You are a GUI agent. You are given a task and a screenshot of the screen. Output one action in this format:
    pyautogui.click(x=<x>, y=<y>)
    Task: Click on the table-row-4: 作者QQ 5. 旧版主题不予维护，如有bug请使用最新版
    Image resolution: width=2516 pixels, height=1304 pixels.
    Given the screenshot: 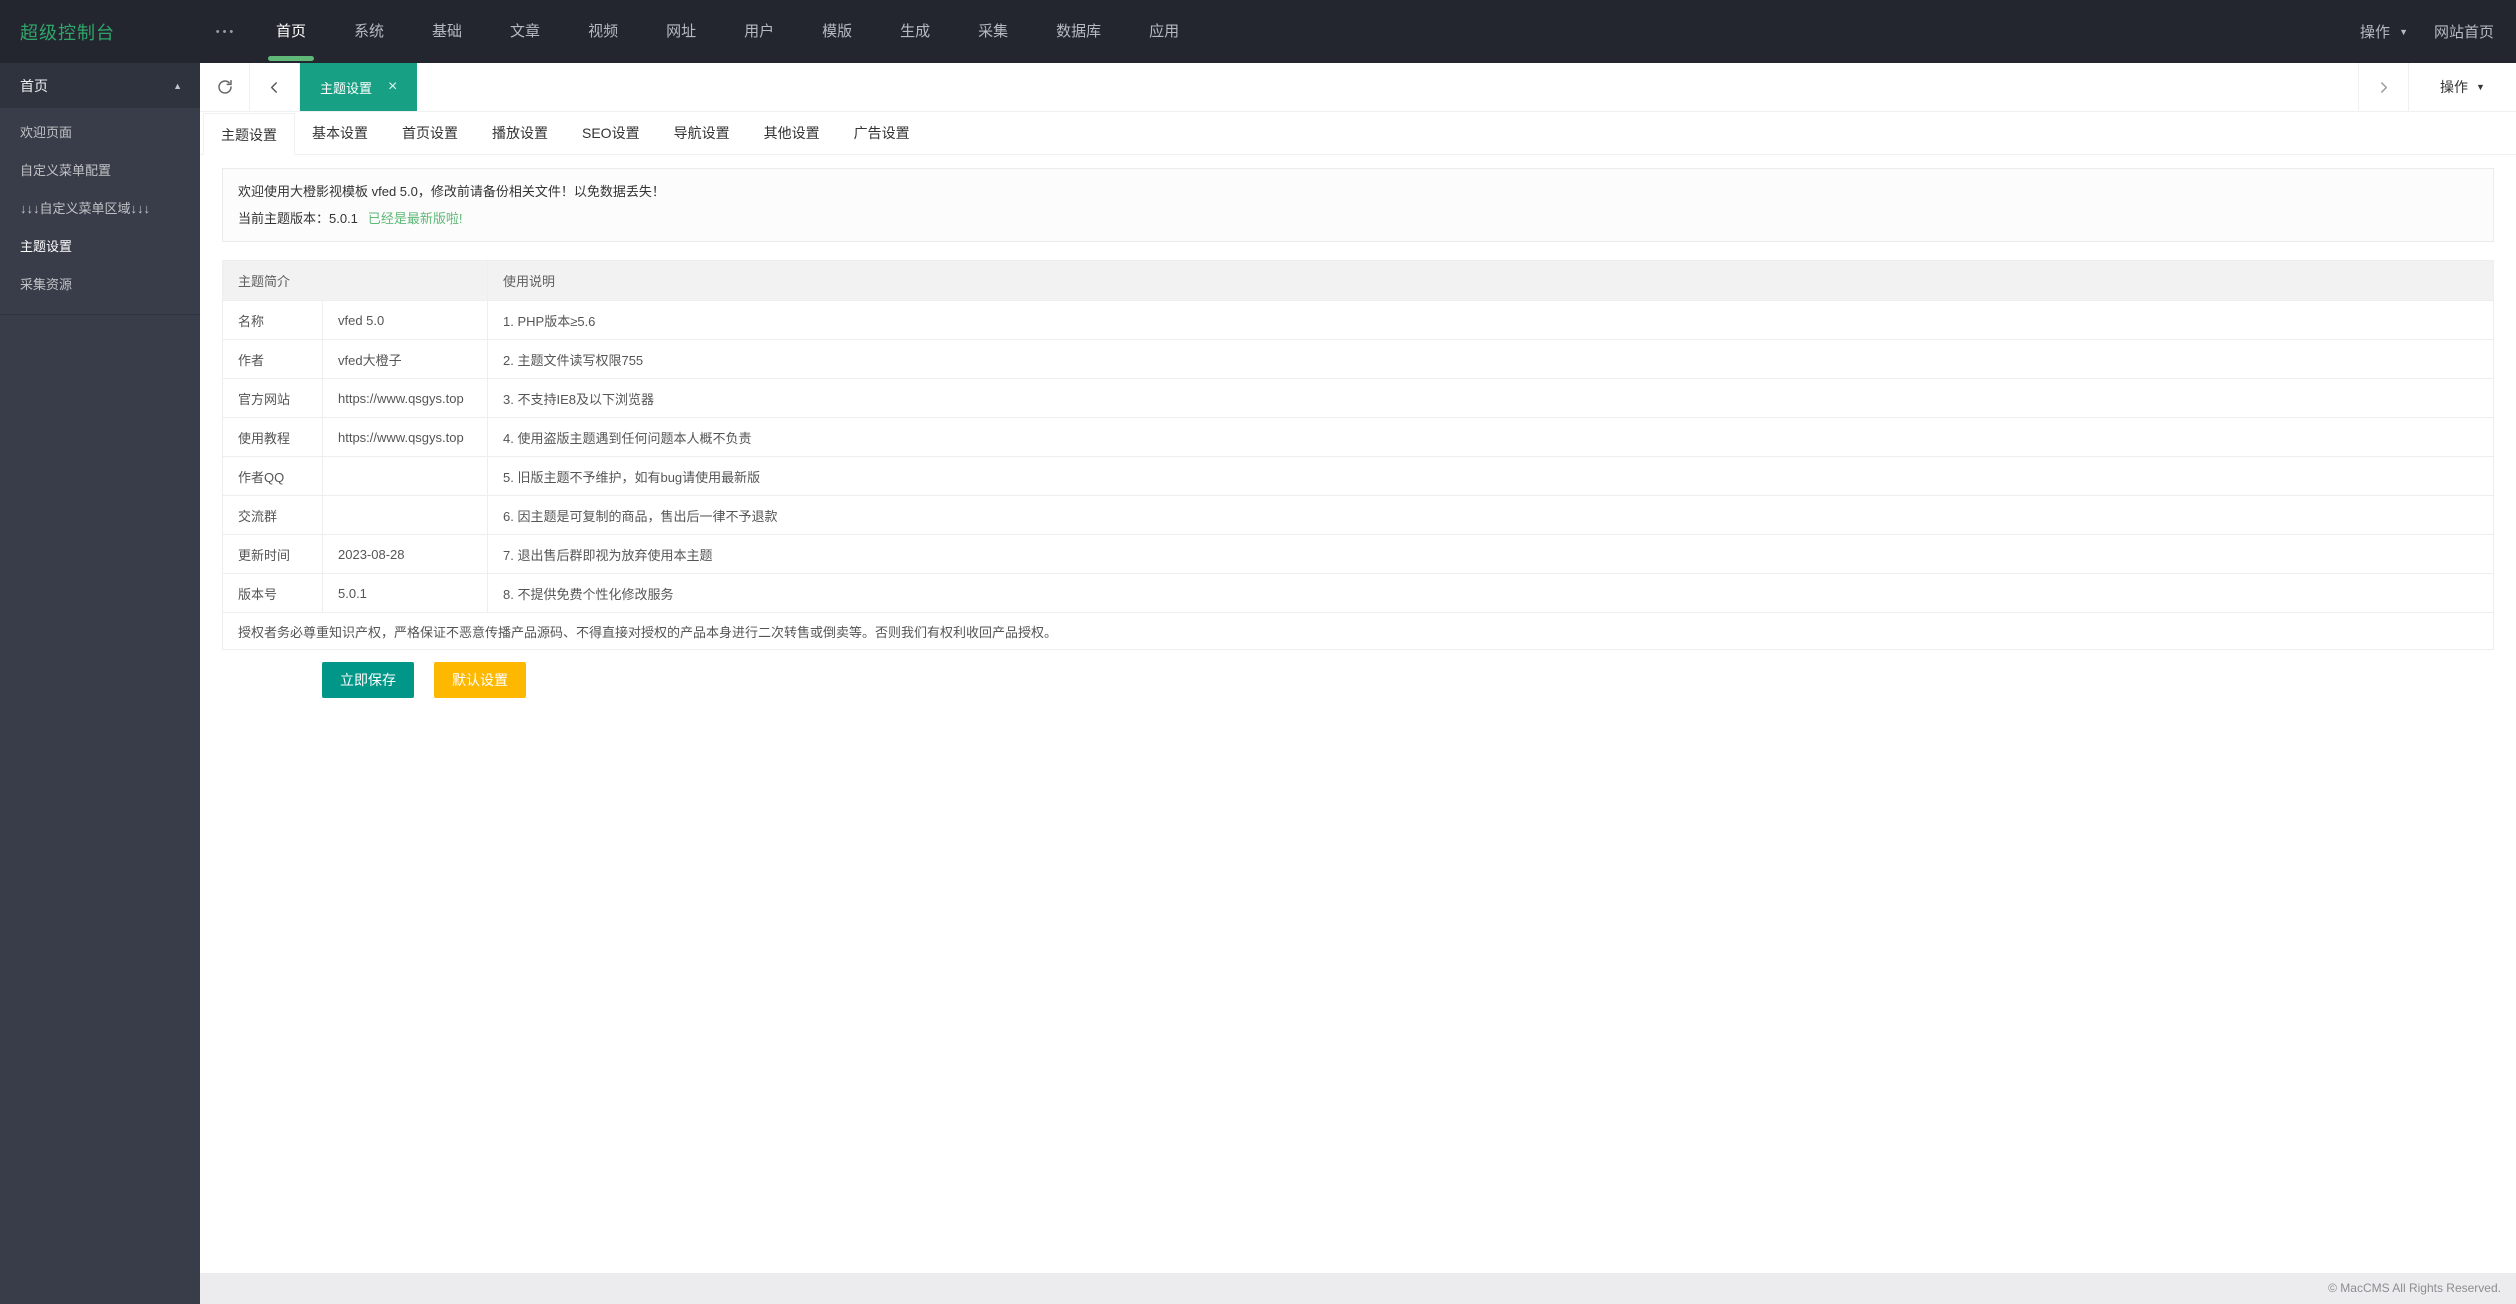 What is the action you would take?
    pyautogui.click(x=1358, y=476)
    